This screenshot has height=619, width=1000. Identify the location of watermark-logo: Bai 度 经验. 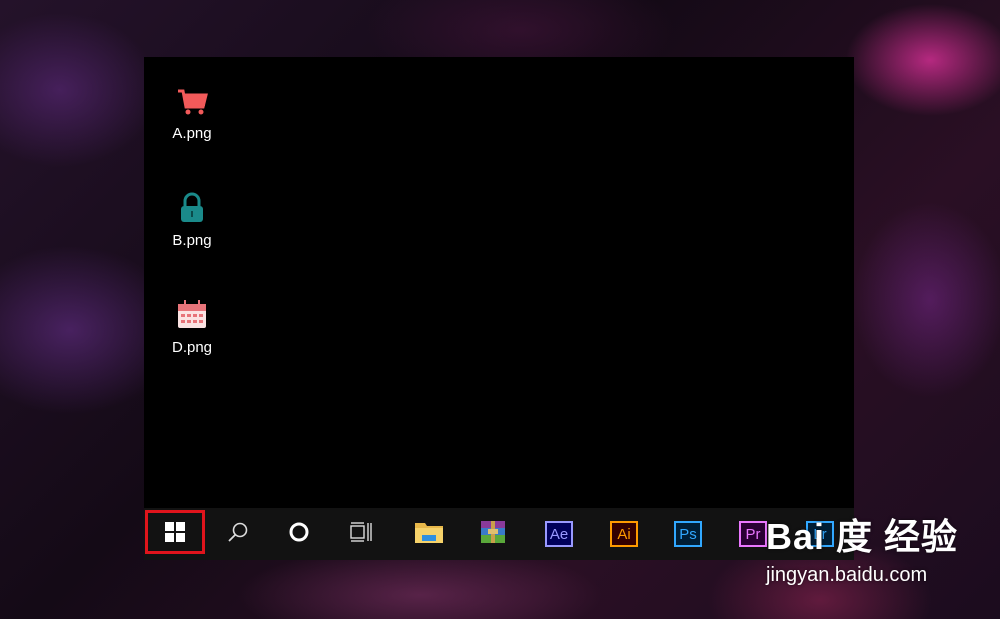
(862, 536).